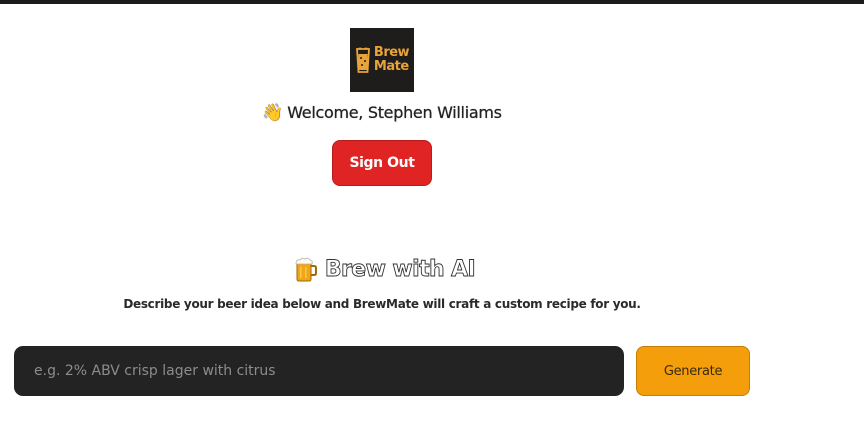  Describe the element at coordinates (382, 163) in the screenshot. I see `sign-out-button: Sign Out` at that location.